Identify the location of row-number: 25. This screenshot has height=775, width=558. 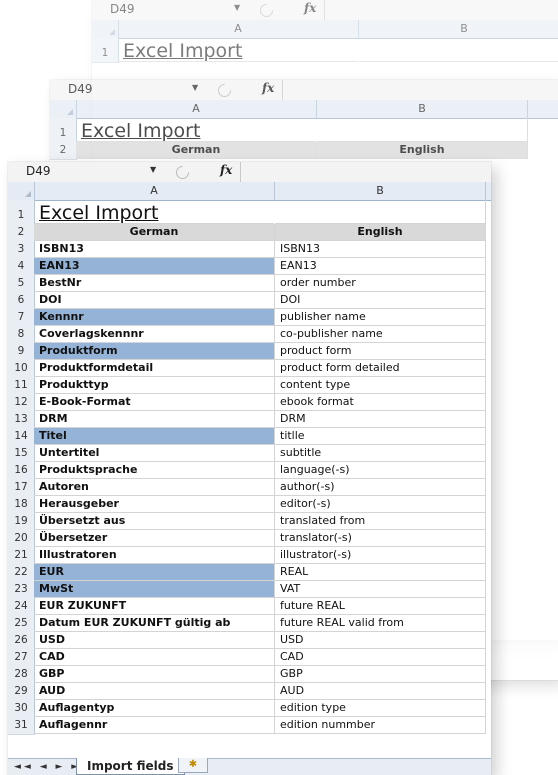
(21, 624).